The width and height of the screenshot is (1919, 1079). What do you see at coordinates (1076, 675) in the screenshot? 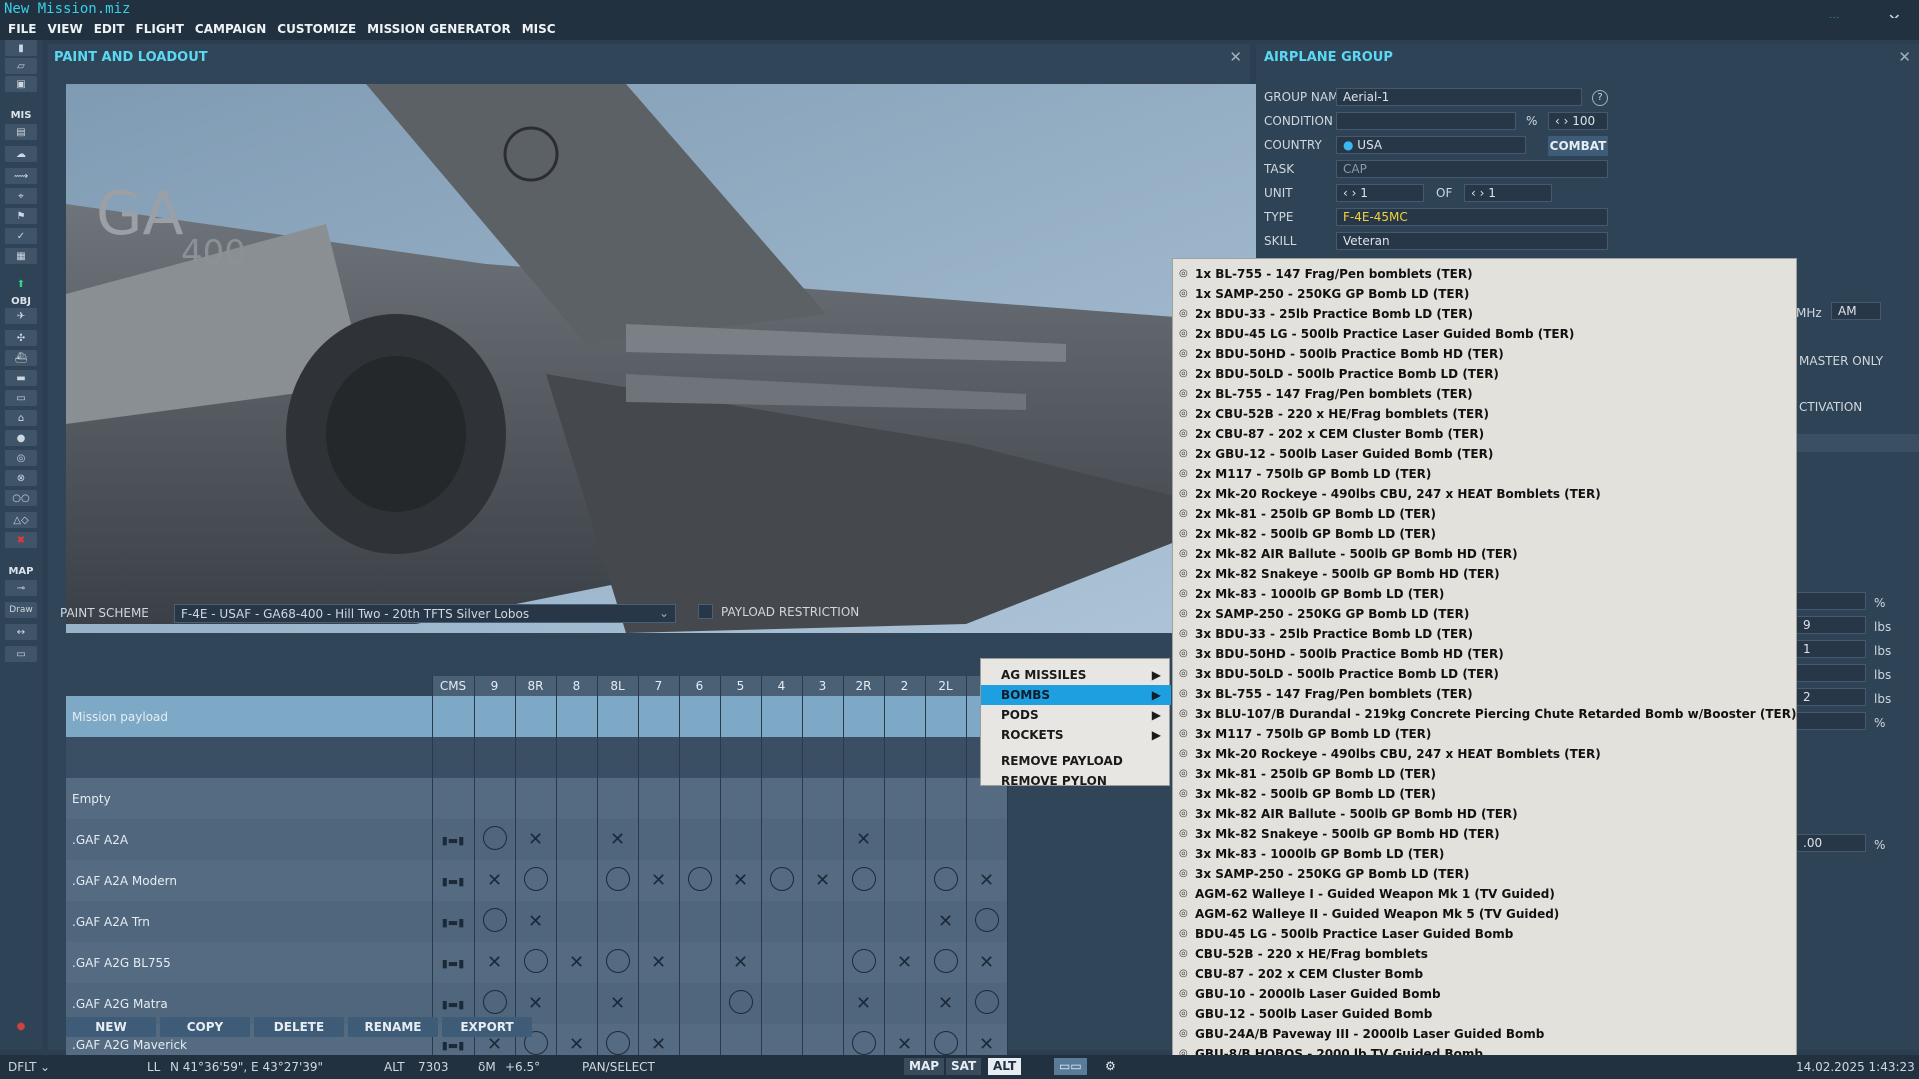
I see `menu-item-ag-missiles: AG MISSILES ▶` at bounding box center [1076, 675].